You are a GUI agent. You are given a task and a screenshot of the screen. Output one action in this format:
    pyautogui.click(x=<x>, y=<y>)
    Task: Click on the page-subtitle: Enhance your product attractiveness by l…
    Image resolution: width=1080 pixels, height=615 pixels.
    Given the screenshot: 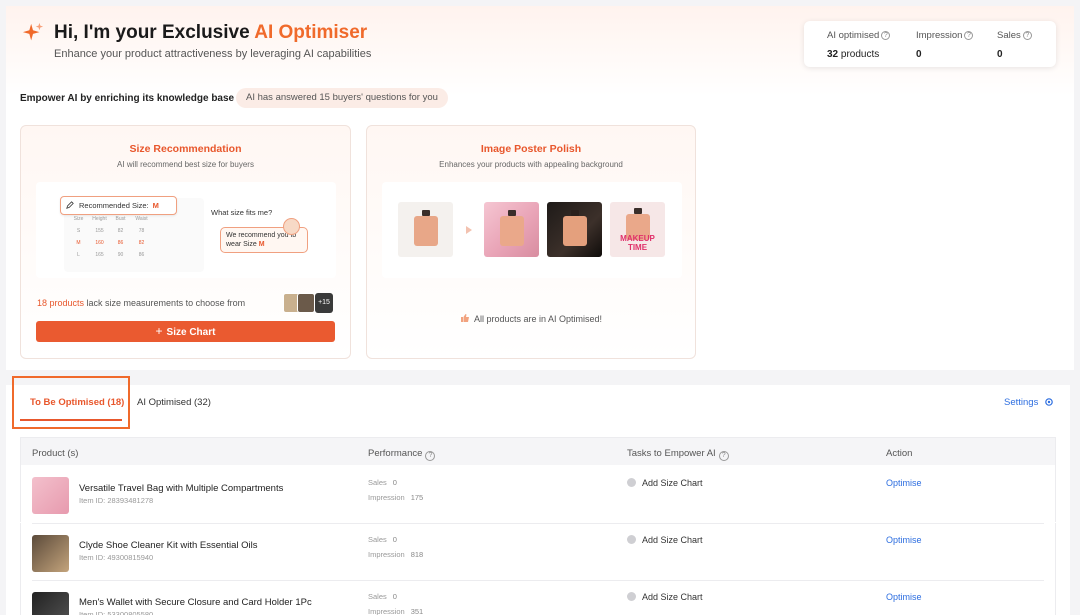 What is the action you would take?
    pyautogui.click(x=213, y=54)
    